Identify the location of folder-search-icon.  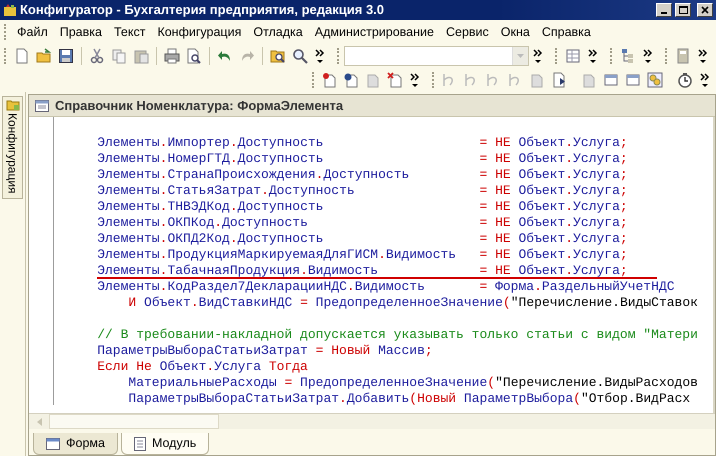
(278, 56).